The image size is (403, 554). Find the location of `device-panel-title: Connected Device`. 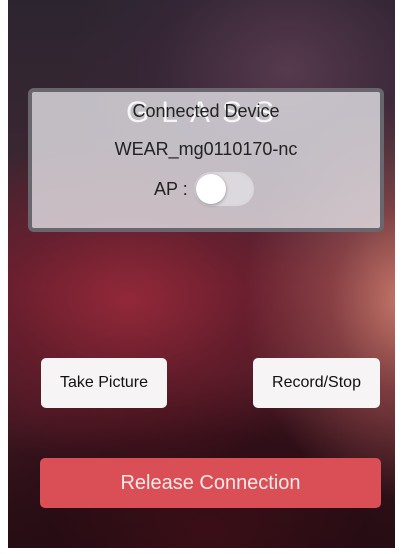

device-panel-title: Connected Device is located at coordinates (206, 111).